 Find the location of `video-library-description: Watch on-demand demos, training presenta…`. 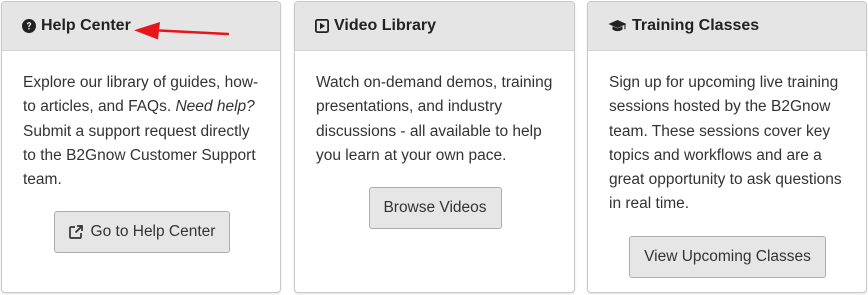

video-library-description: Watch on-demand demos, training presenta… is located at coordinates (434, 119).